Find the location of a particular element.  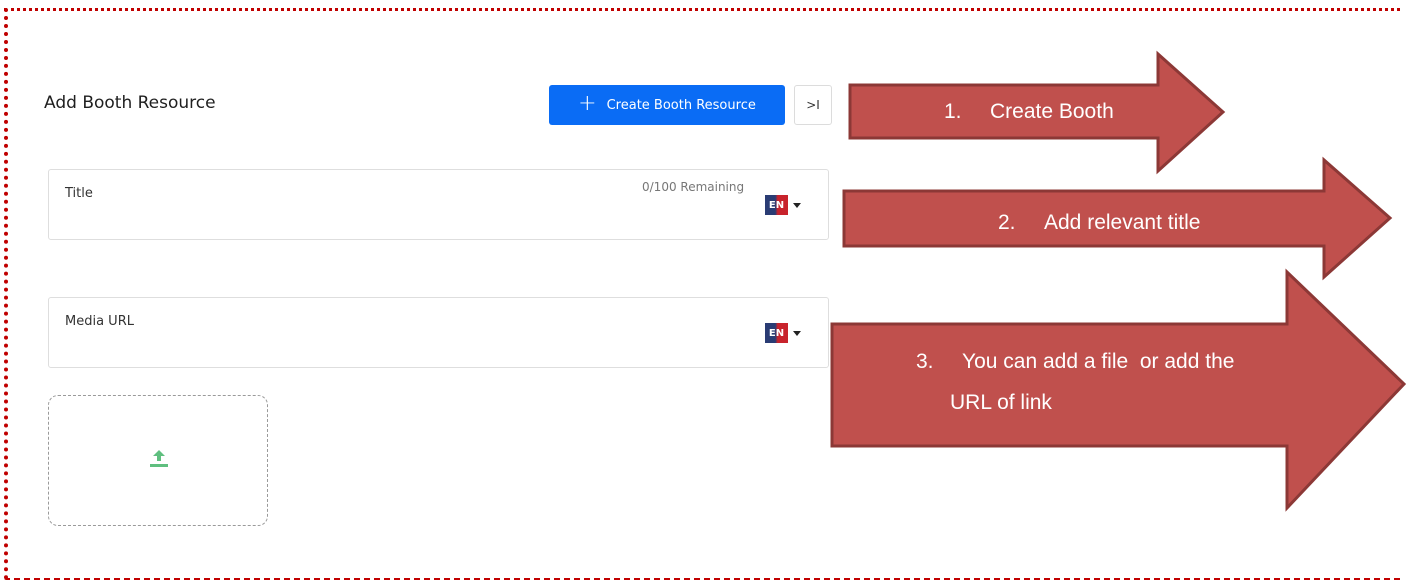

annotation-text-1: 1. Create Booth is located at coordinates (1094, 115).